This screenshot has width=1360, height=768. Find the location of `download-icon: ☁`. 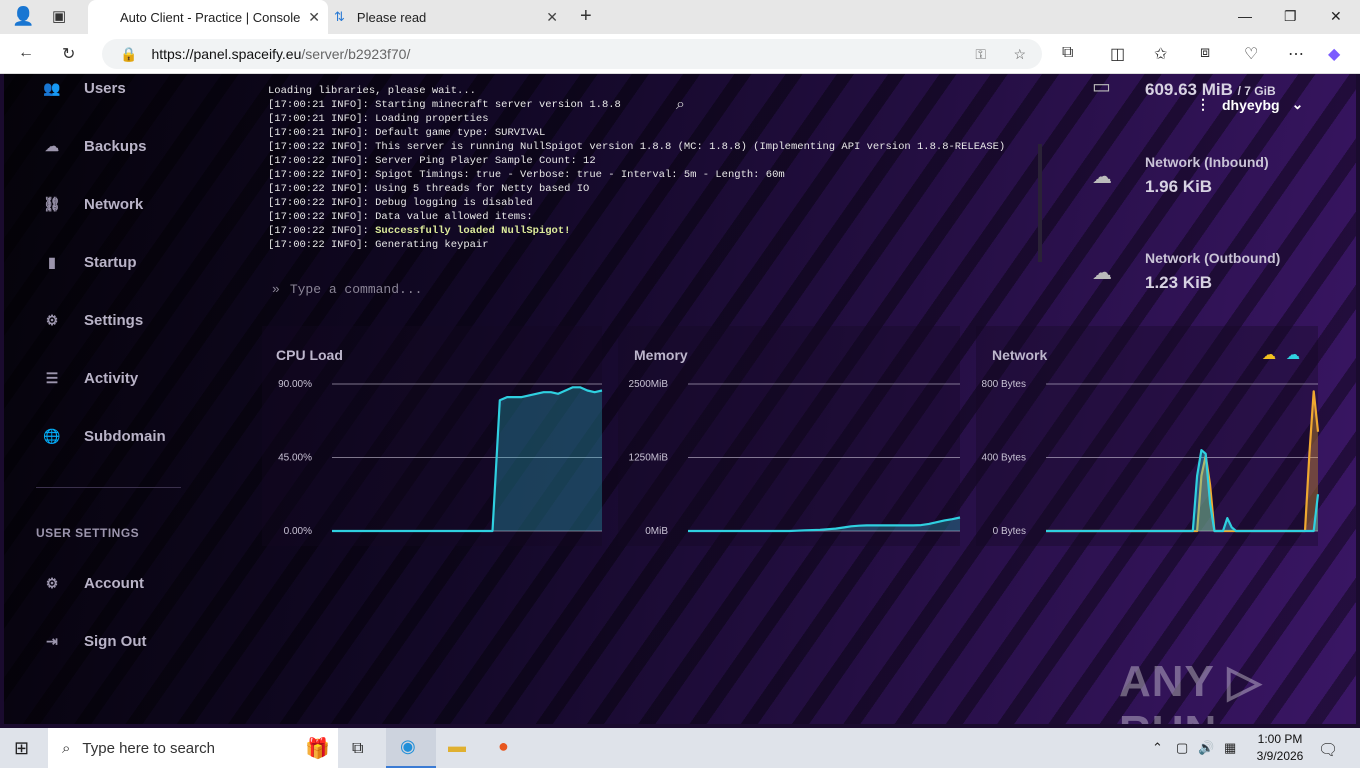

download-icon: ☁ is located at coordinates (1293, 354).